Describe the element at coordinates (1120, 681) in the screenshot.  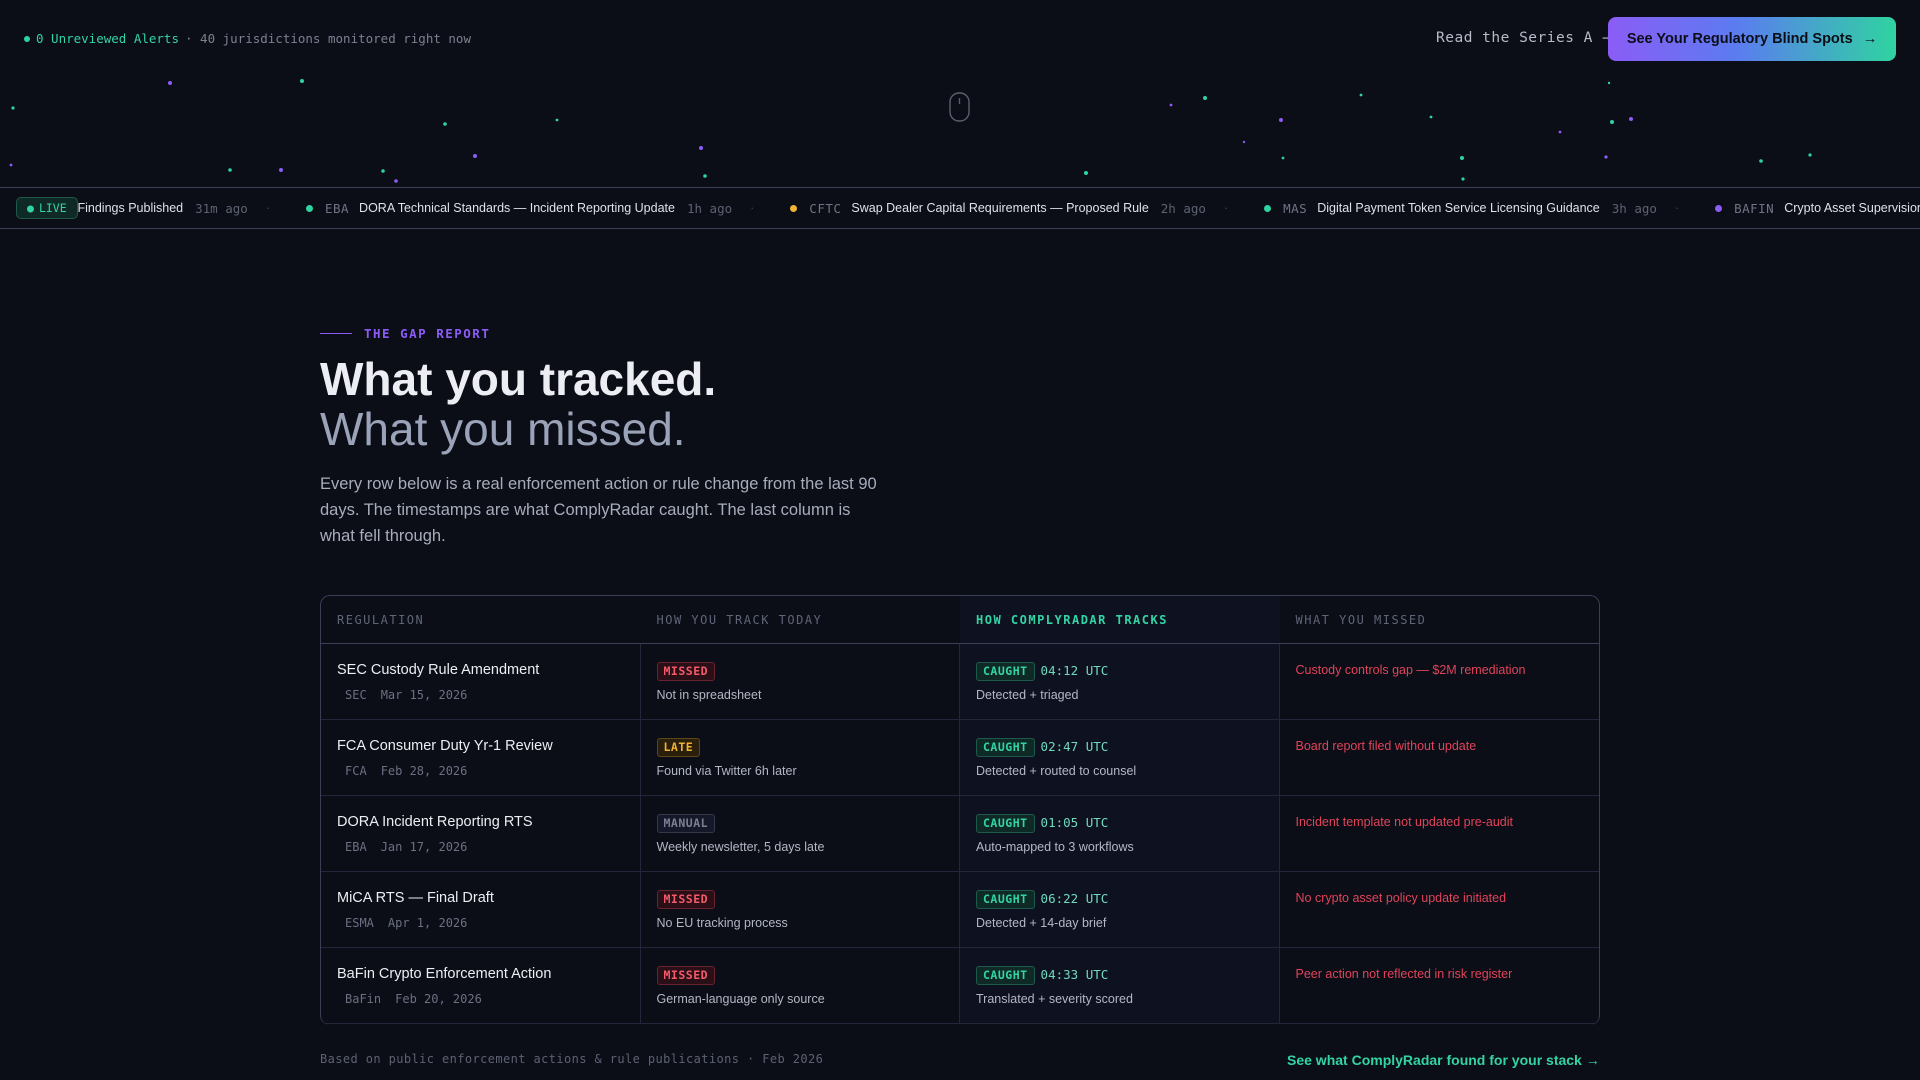
I see `complyradar-cell: CAUGHT 04:12 UTC Detected + triaged` at that location.